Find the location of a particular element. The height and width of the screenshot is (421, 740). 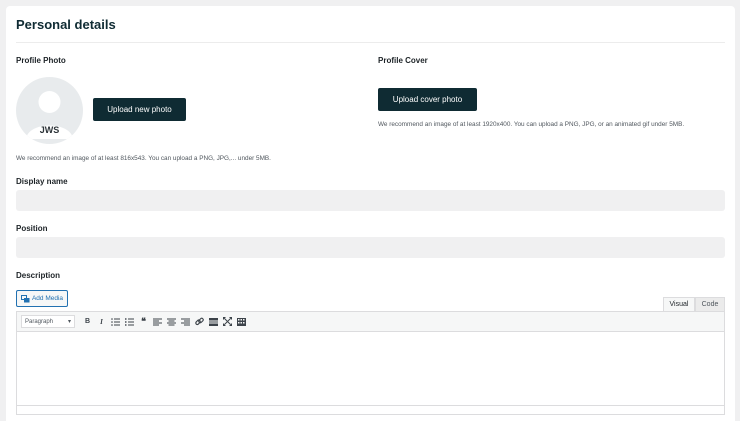

avatar: JWS is located at coordinates (49, 110).